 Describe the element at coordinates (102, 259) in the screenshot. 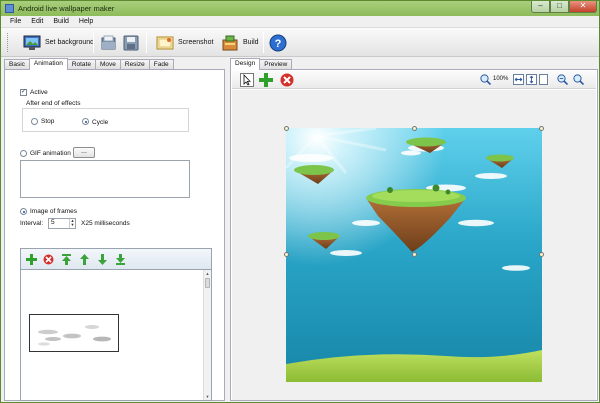

I see `move-down-icon` at that location.